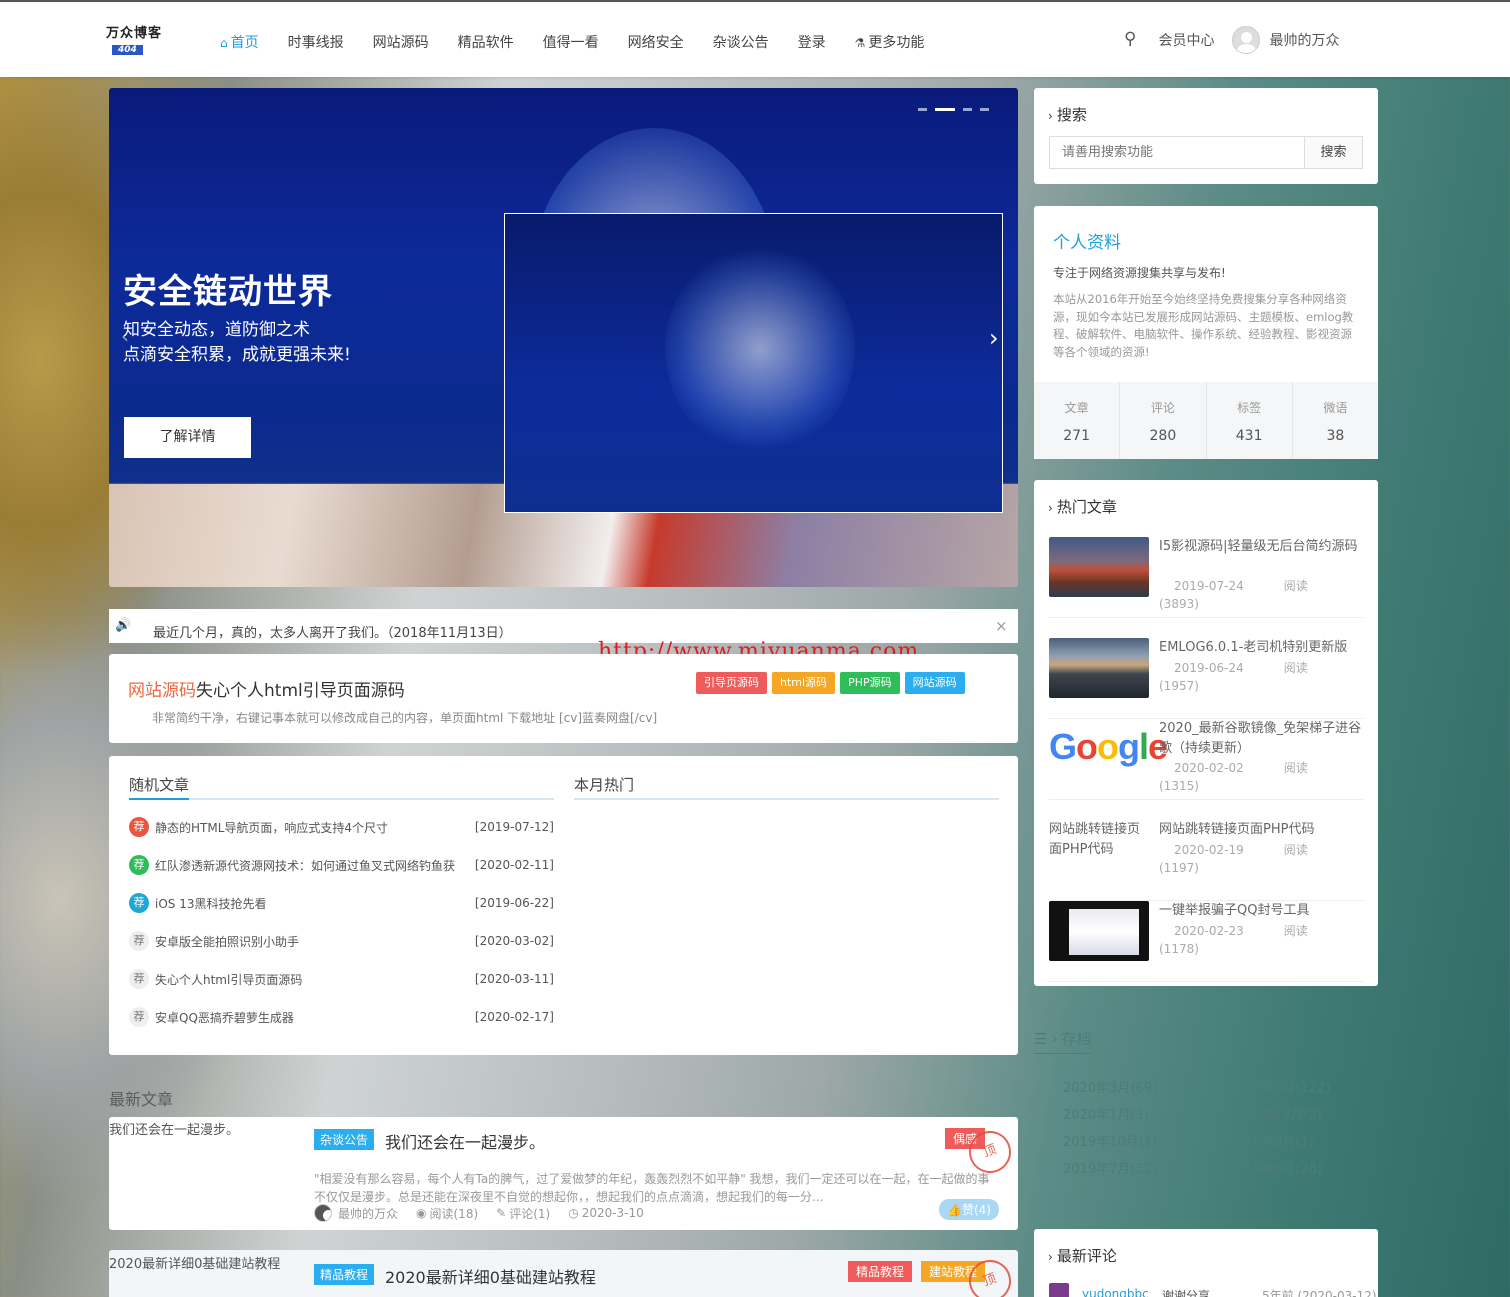  I want to click on featured-title: 网站源码失心个人html引导页面源码, so click(266, 688).